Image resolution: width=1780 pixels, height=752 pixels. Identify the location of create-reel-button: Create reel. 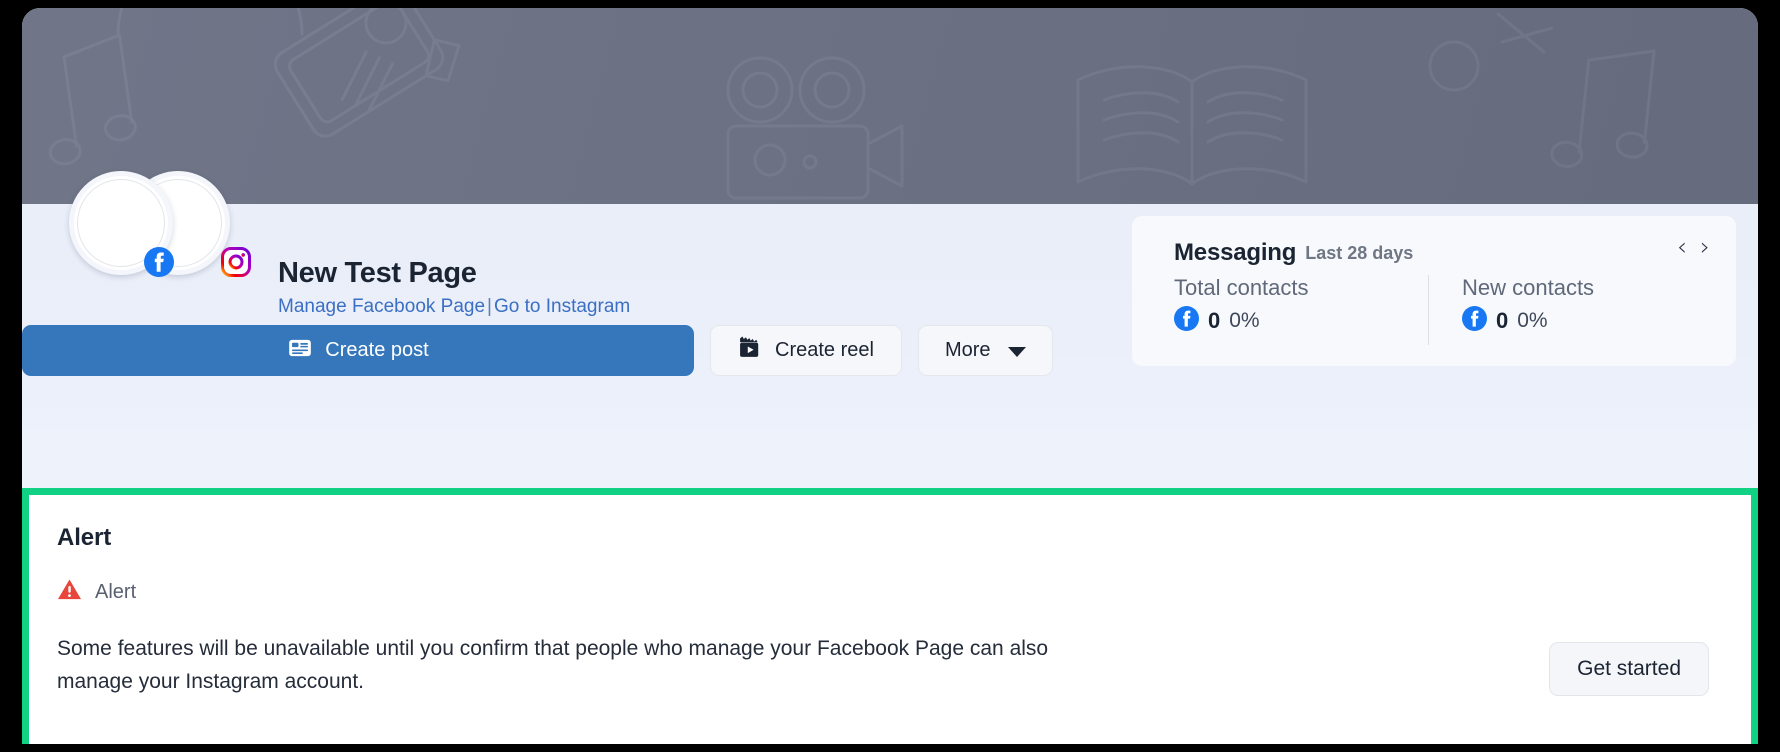
(806, 350).